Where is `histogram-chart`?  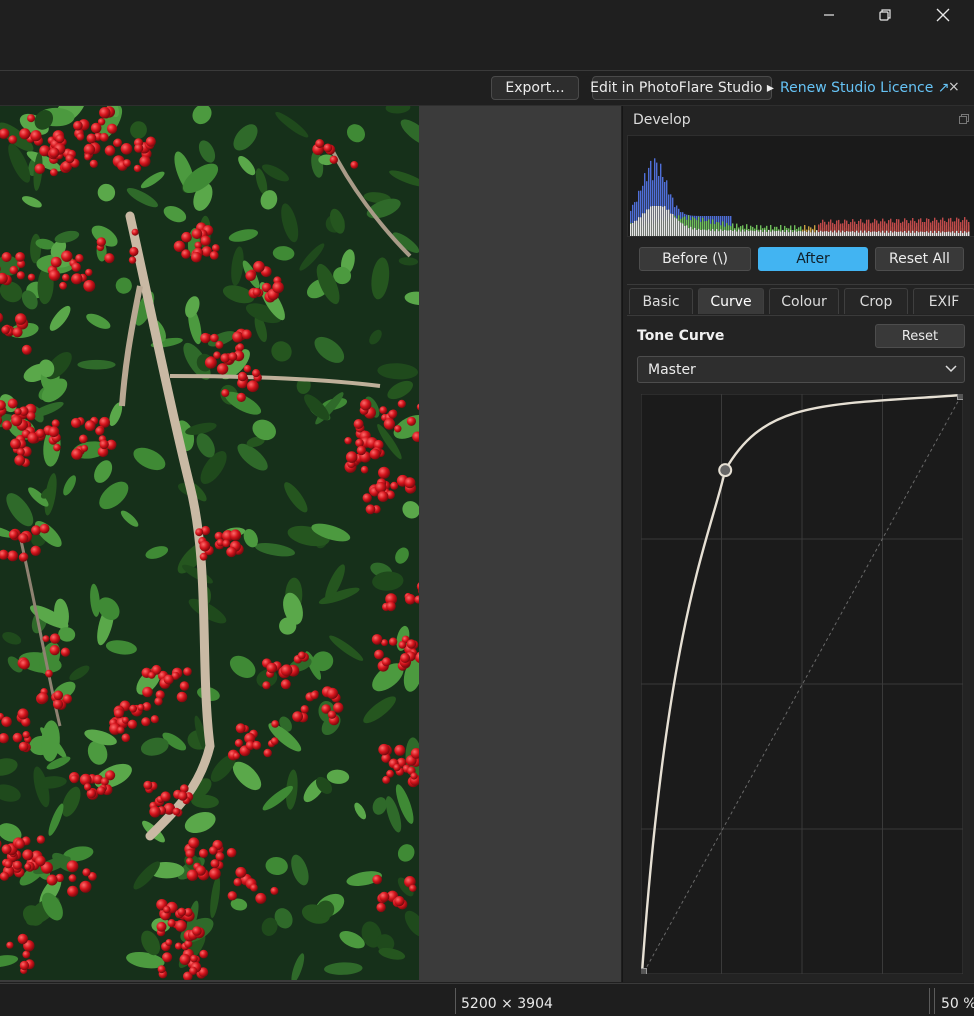
histogram-chart is located at coordinates (800, 197).